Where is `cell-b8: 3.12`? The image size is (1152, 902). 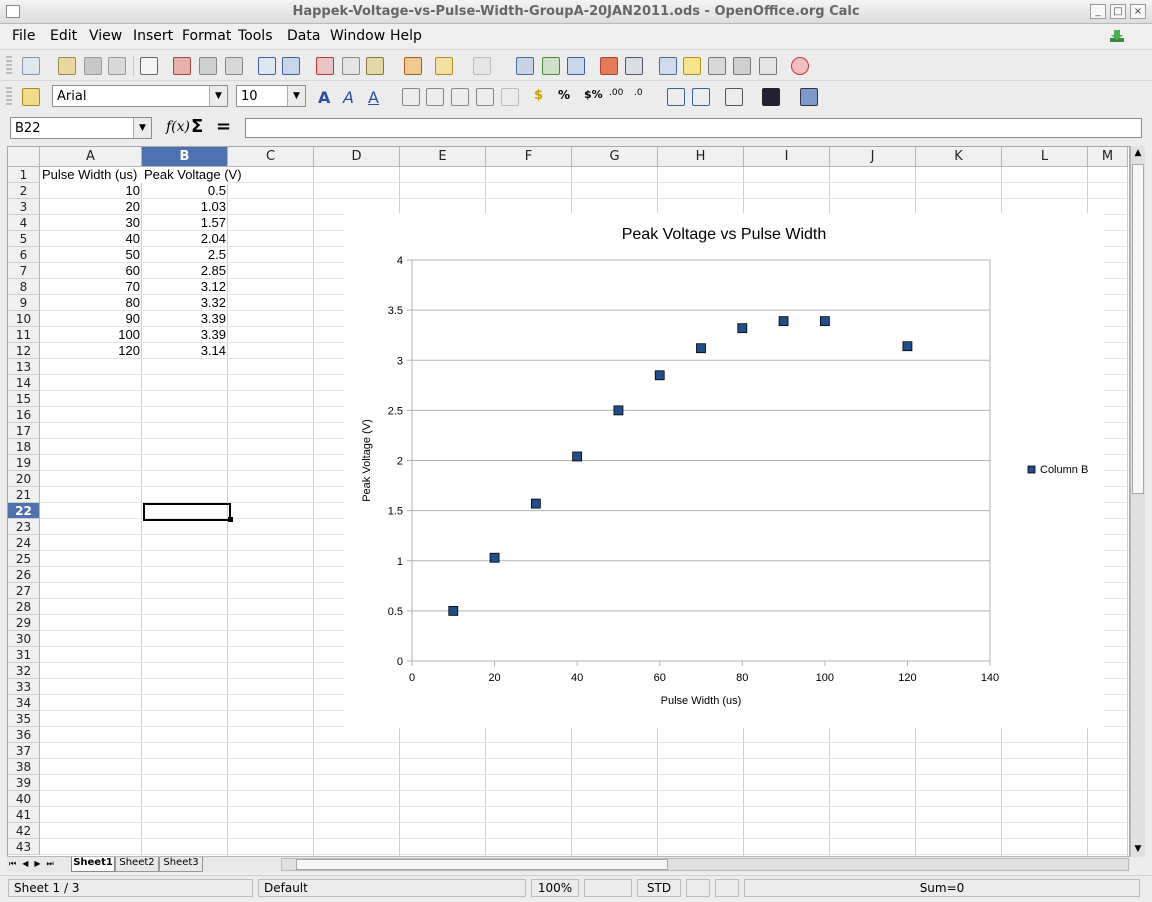
cell-b8: 3.12 is located at coordinates (185, 287).